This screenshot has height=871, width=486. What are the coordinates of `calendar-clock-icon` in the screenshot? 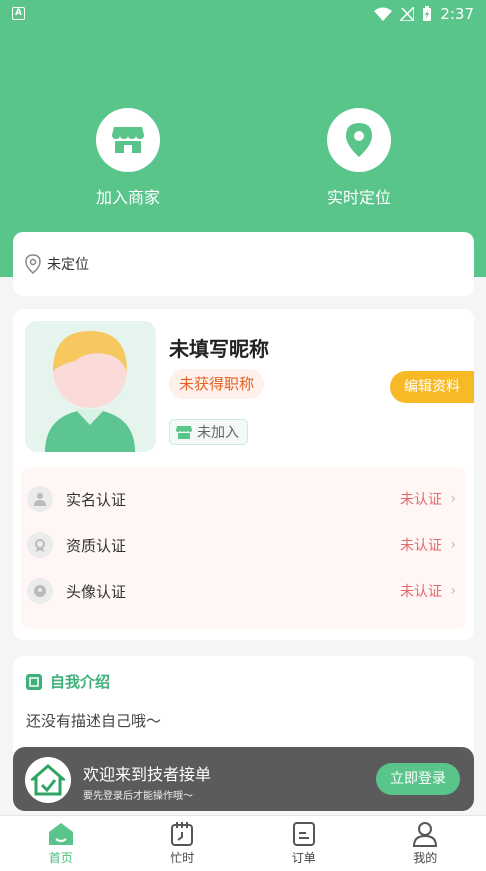 It's located at (182, 834).